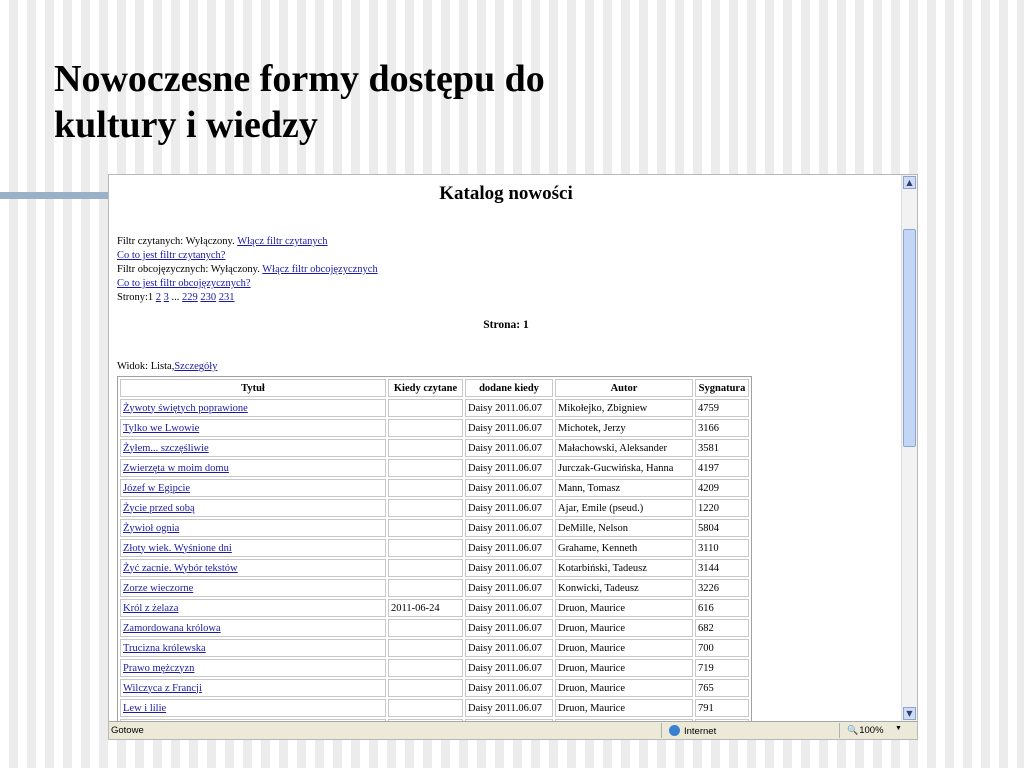 The height and width of the screenshot is (768, 1024). Describe the element at coordinates (127, 730) in the screenshot. I see `status-text: Gotowe` at that location.